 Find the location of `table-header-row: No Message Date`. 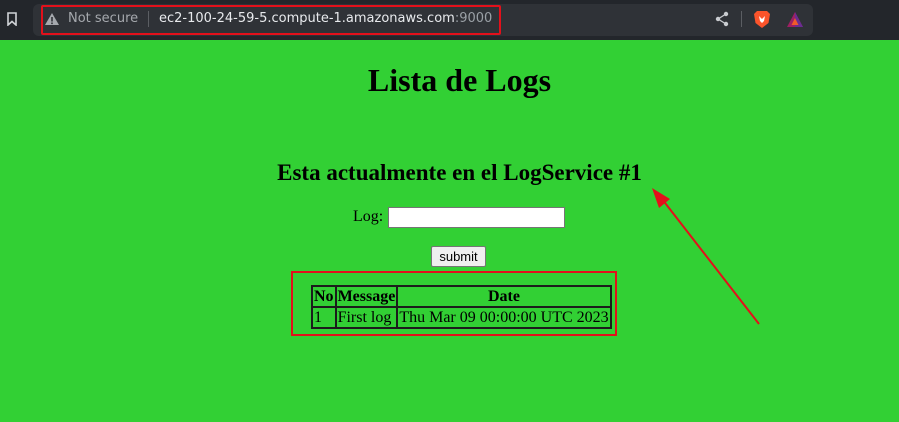

table-header-row: No Message Date is located at coordinates (461, 296).